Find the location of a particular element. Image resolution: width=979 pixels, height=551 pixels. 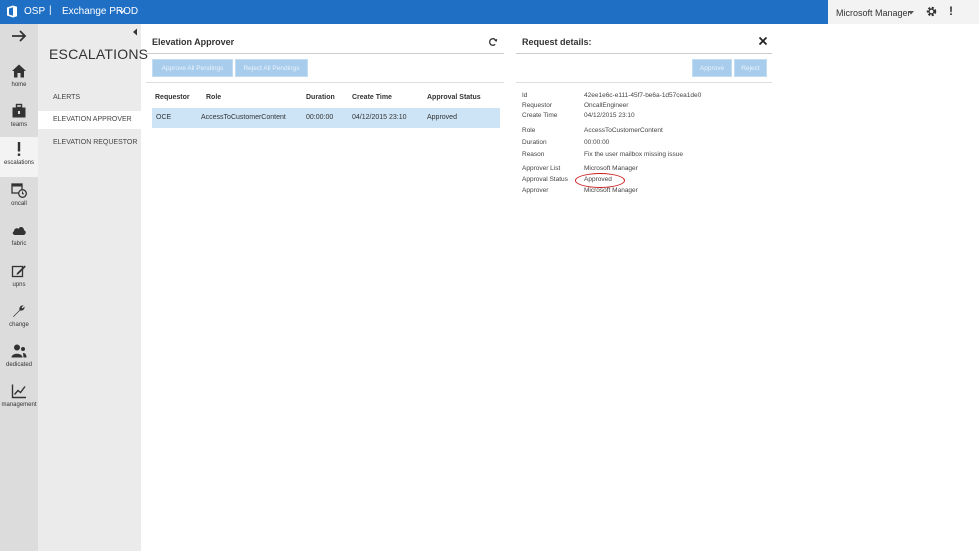

field-value-id: 42ee1e6c-e111-45f7-be6a-1d57cea1de0 is located at coordinates (643, 95).